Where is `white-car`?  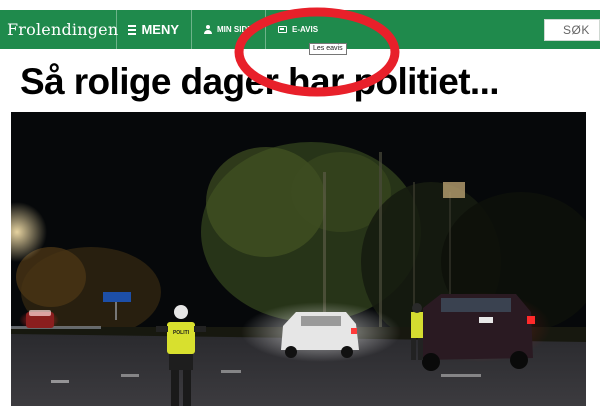
white-car is located at coordinates (321, 332).